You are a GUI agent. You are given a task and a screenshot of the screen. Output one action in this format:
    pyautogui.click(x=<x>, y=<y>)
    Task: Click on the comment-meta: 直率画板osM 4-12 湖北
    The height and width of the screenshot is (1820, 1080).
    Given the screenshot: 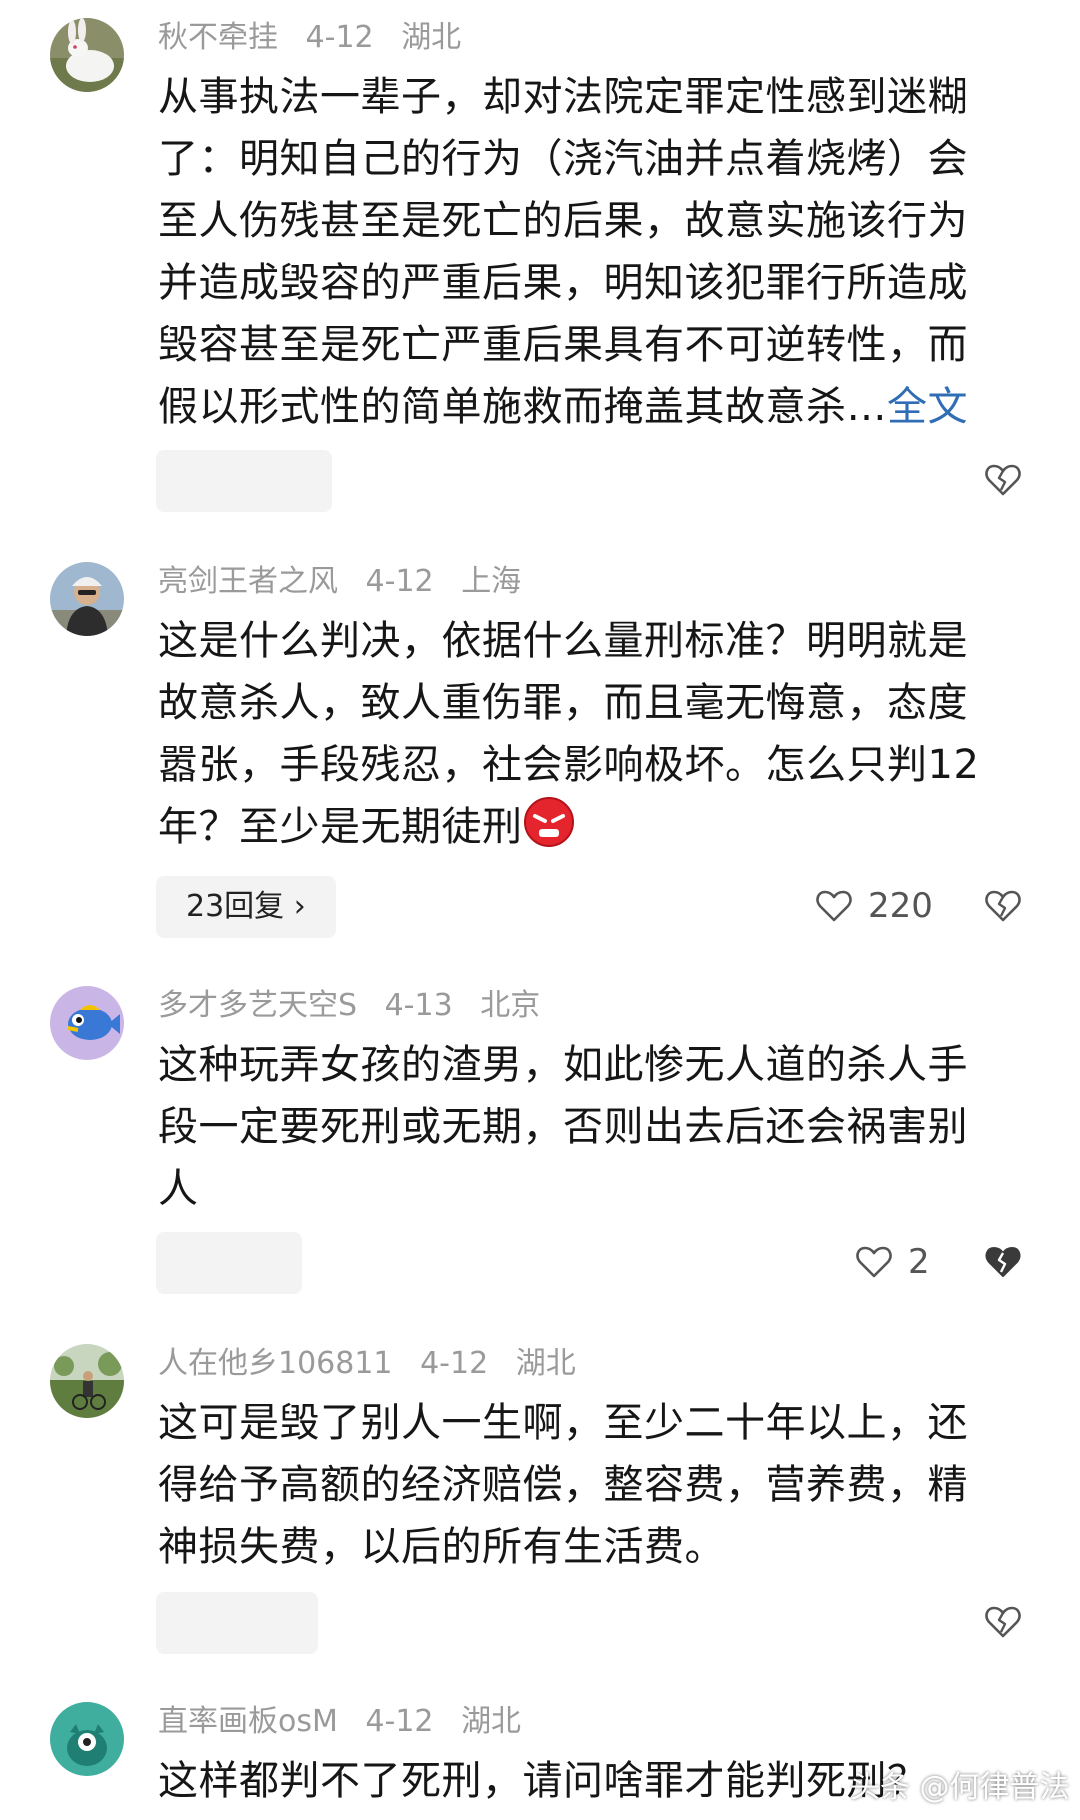 What is the action you would take?
    pyautogui.click(x=348, y=1722)
    